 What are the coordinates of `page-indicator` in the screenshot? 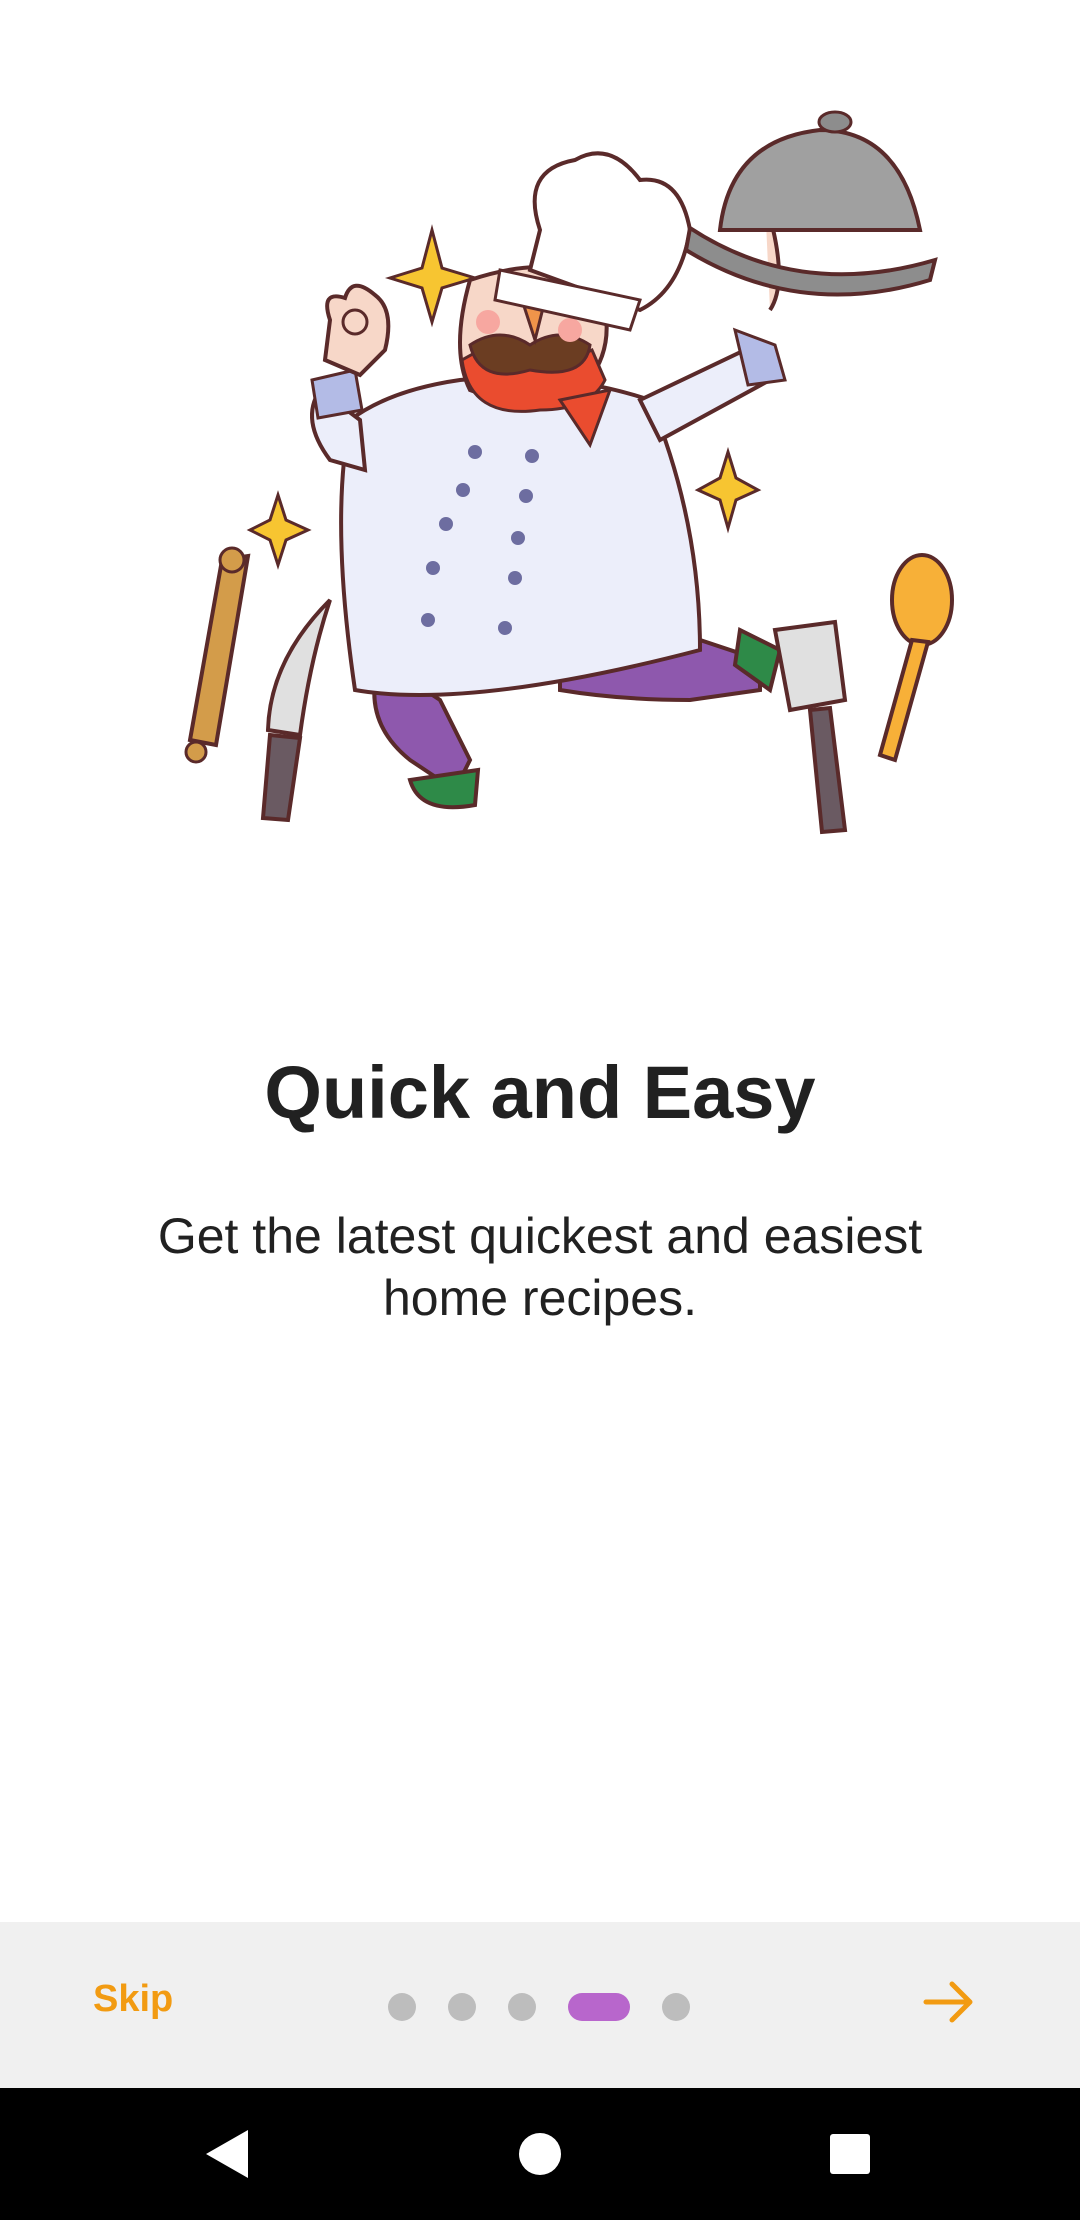 It's located at (539, 2007).